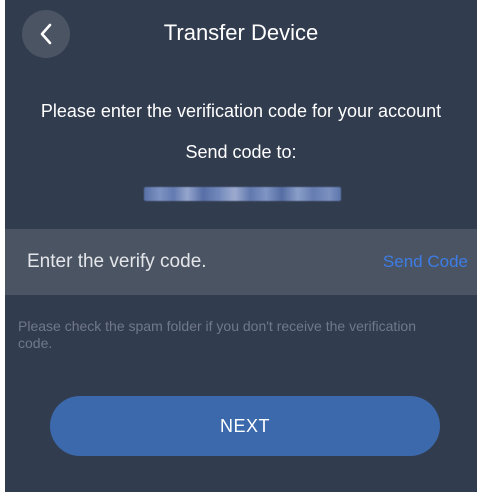  I want to click on verify-code-input, so click(196, 262).